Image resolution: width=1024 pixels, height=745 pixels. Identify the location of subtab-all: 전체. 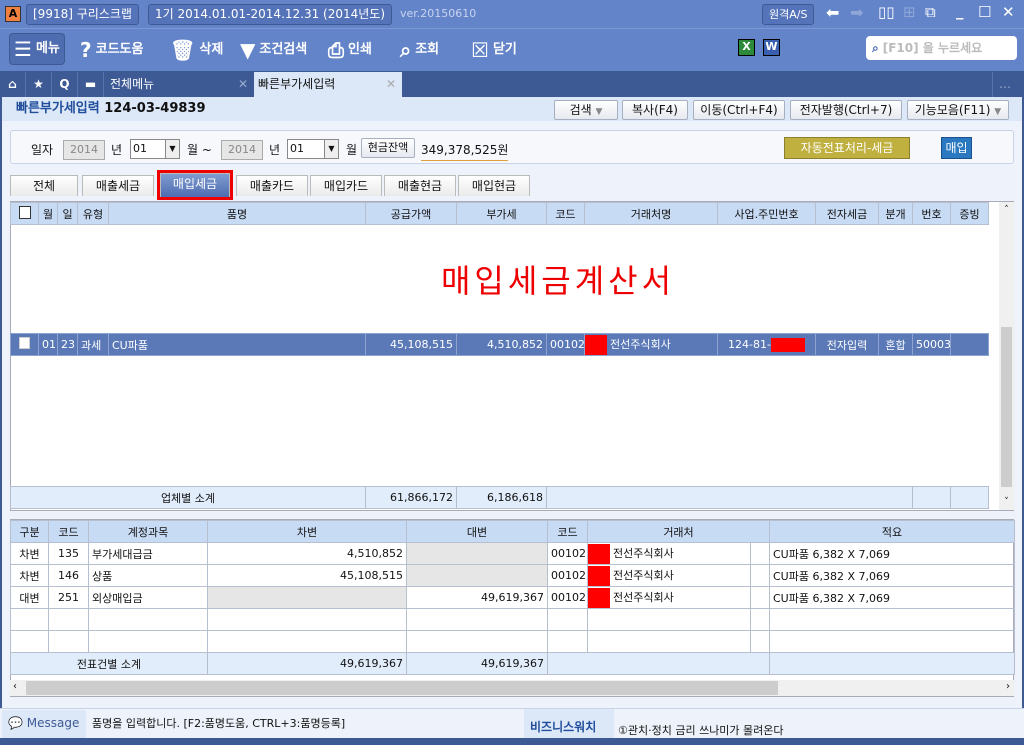
(44, 185).